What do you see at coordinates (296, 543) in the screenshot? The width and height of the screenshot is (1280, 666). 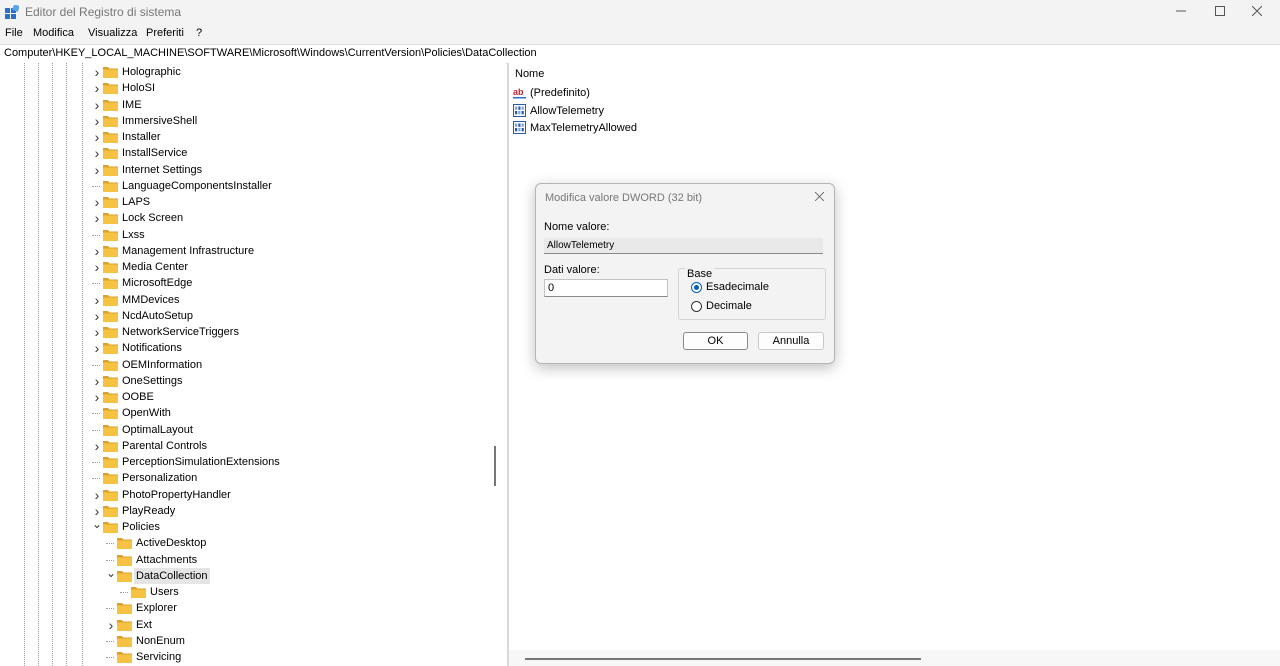 I see `tree-item: ActiveDesktop` at bounding box center [296, 543].